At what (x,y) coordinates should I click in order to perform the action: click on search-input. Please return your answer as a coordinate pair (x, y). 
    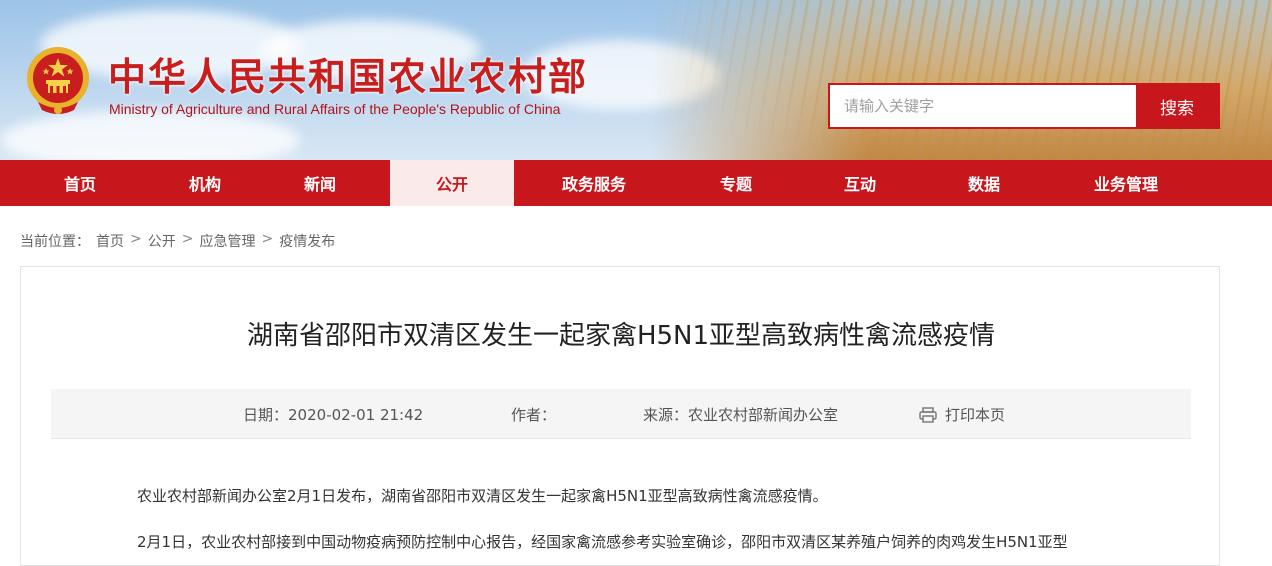
    Looking at the image, I should click on (983, 106).